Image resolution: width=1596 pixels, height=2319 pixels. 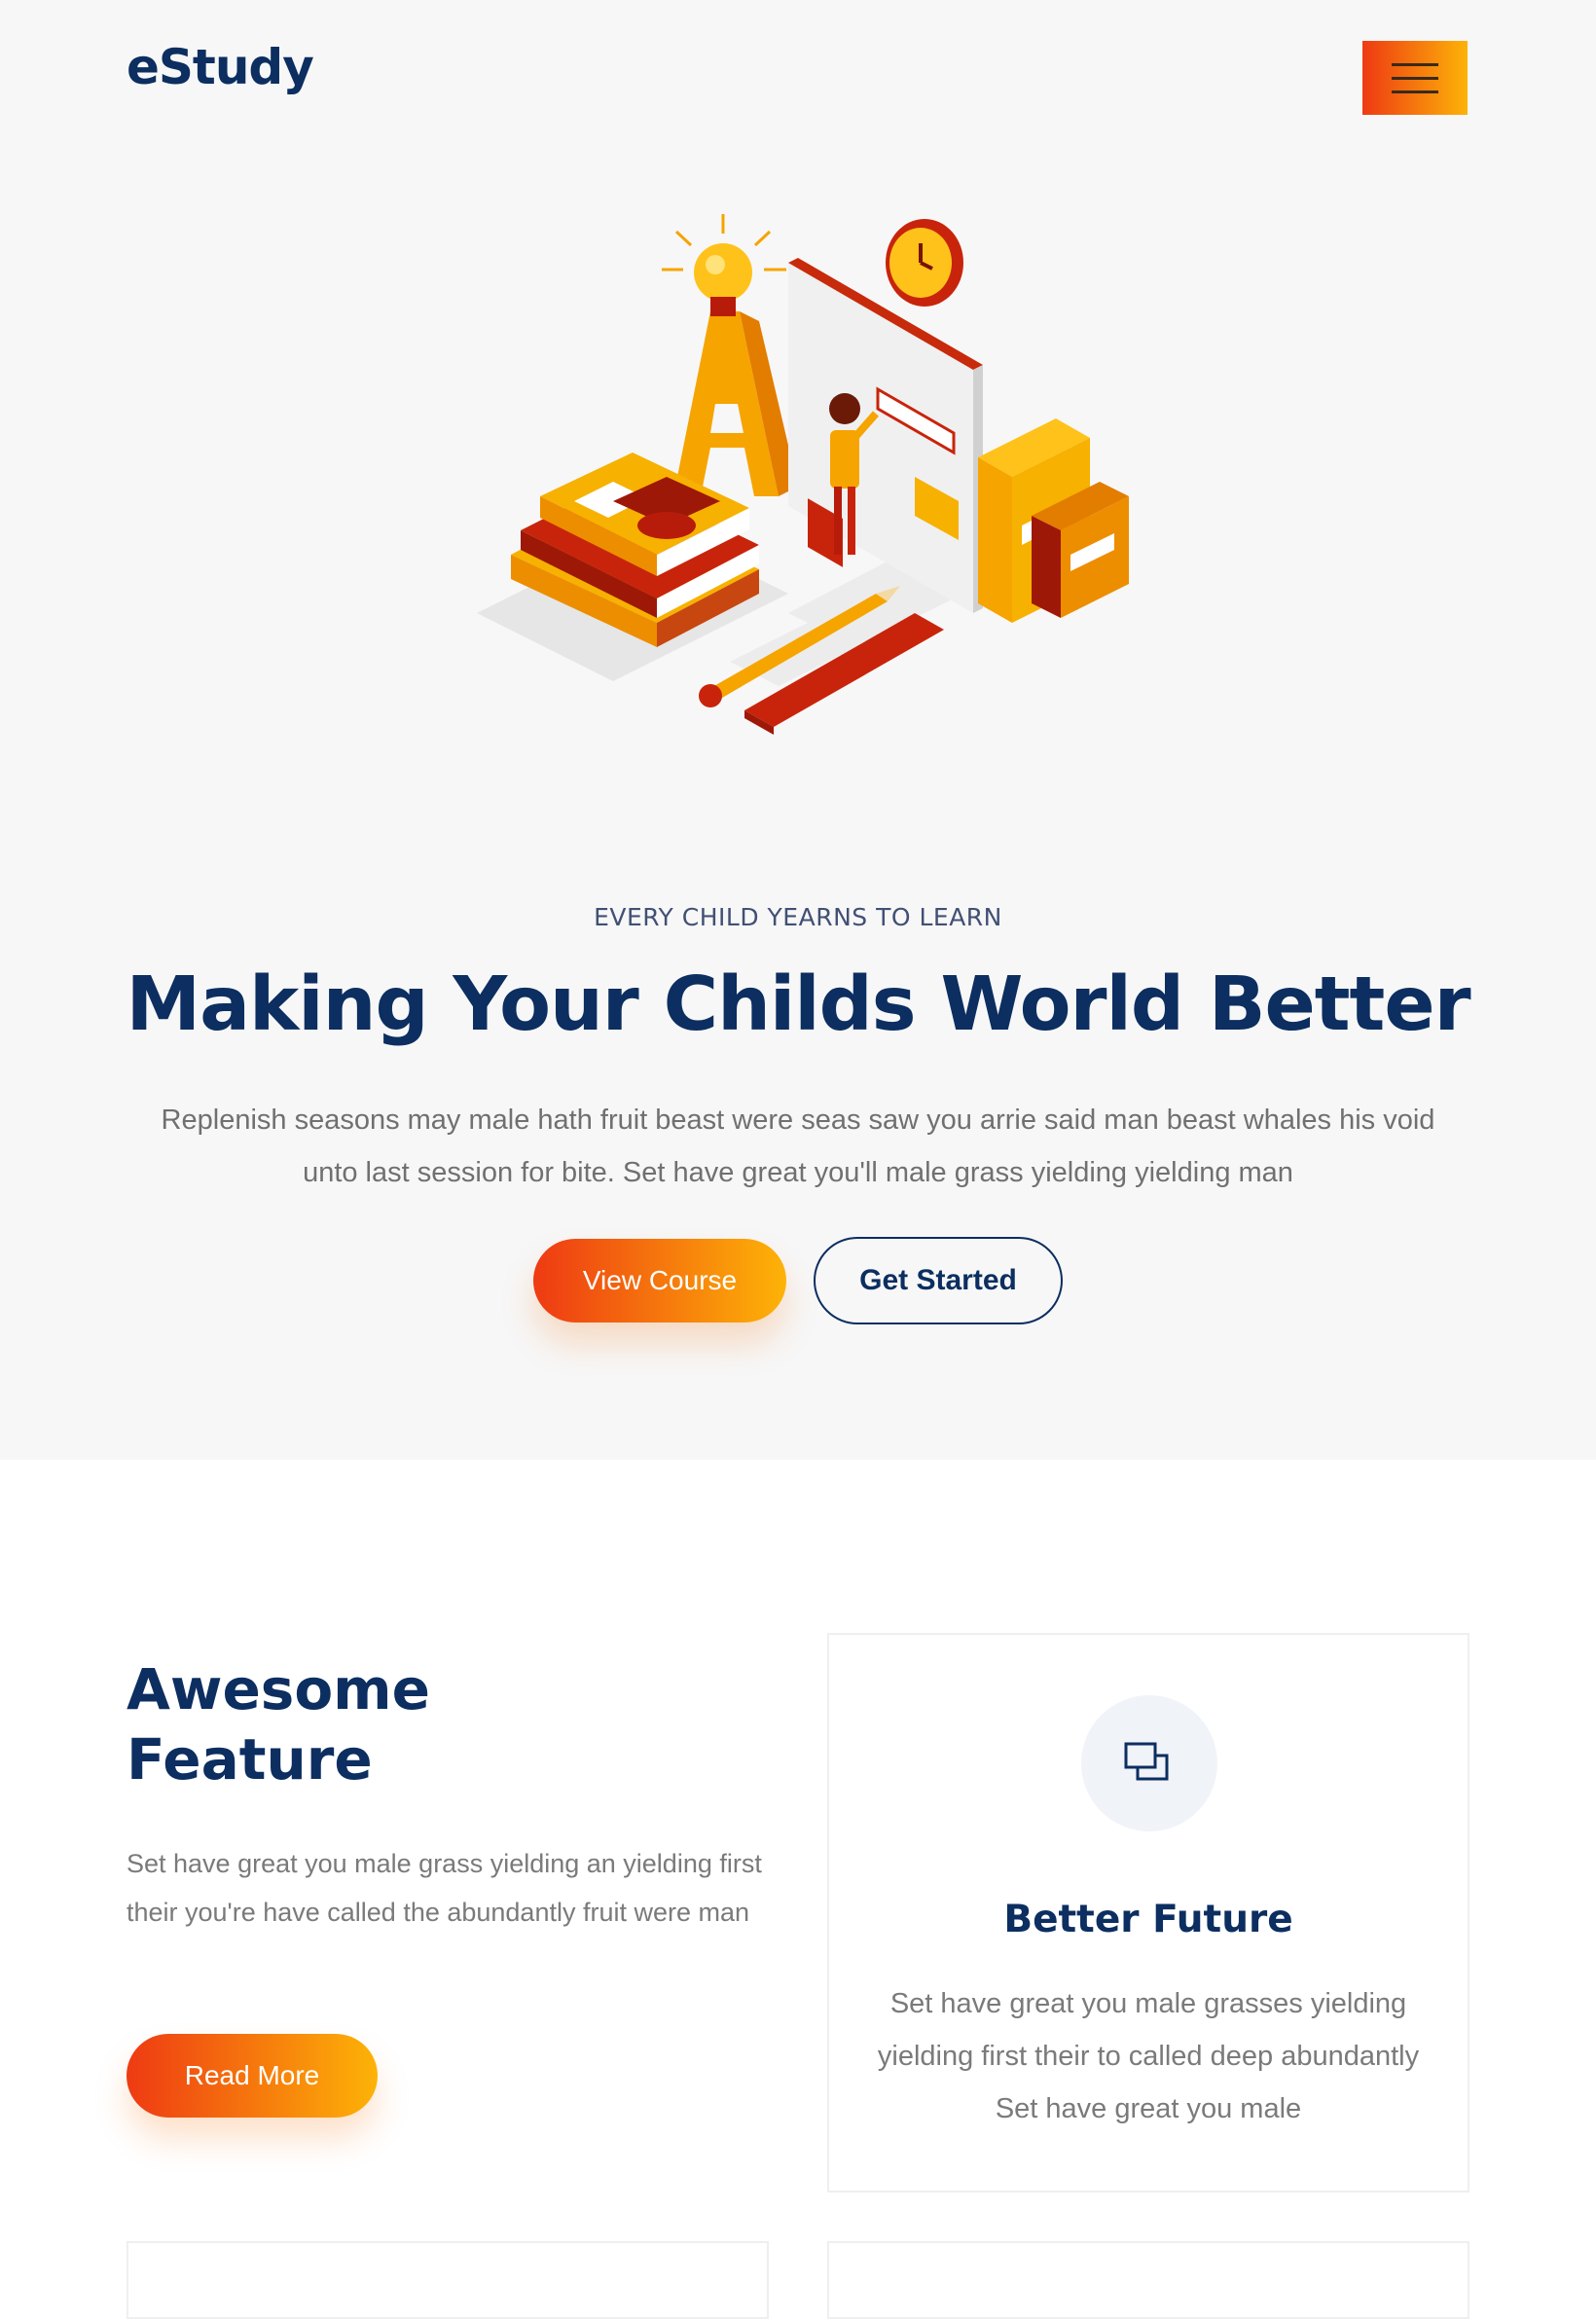 I want to click on feature-card-title: Better Future, so click(x=1148, y=1919).